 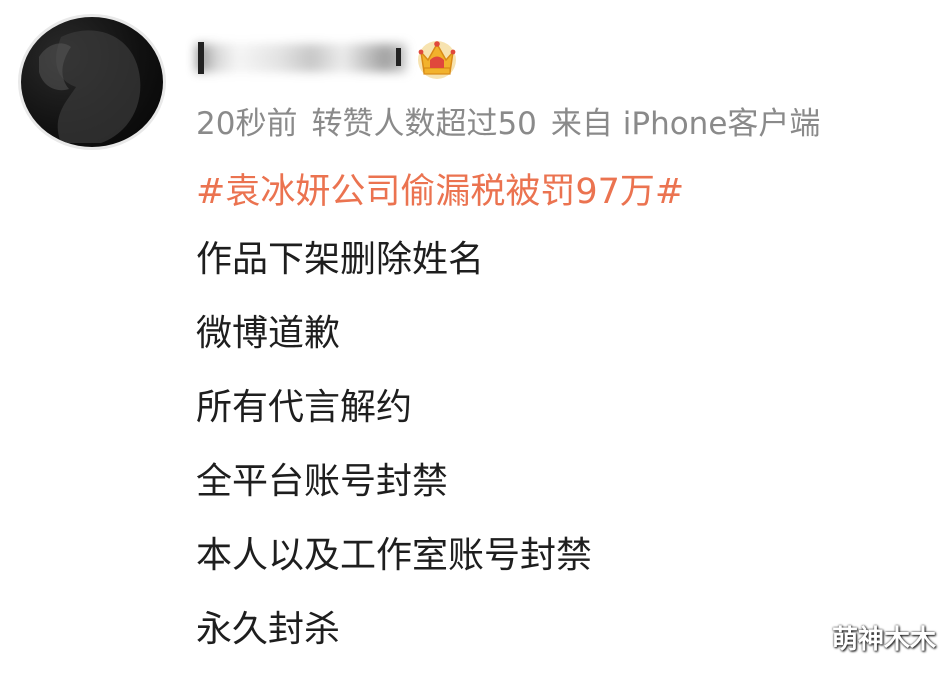 What do you see at coordinates (268, 629) in the screenshot?
I see `post-line: 永久封杀` at bounding box center [268, 629].